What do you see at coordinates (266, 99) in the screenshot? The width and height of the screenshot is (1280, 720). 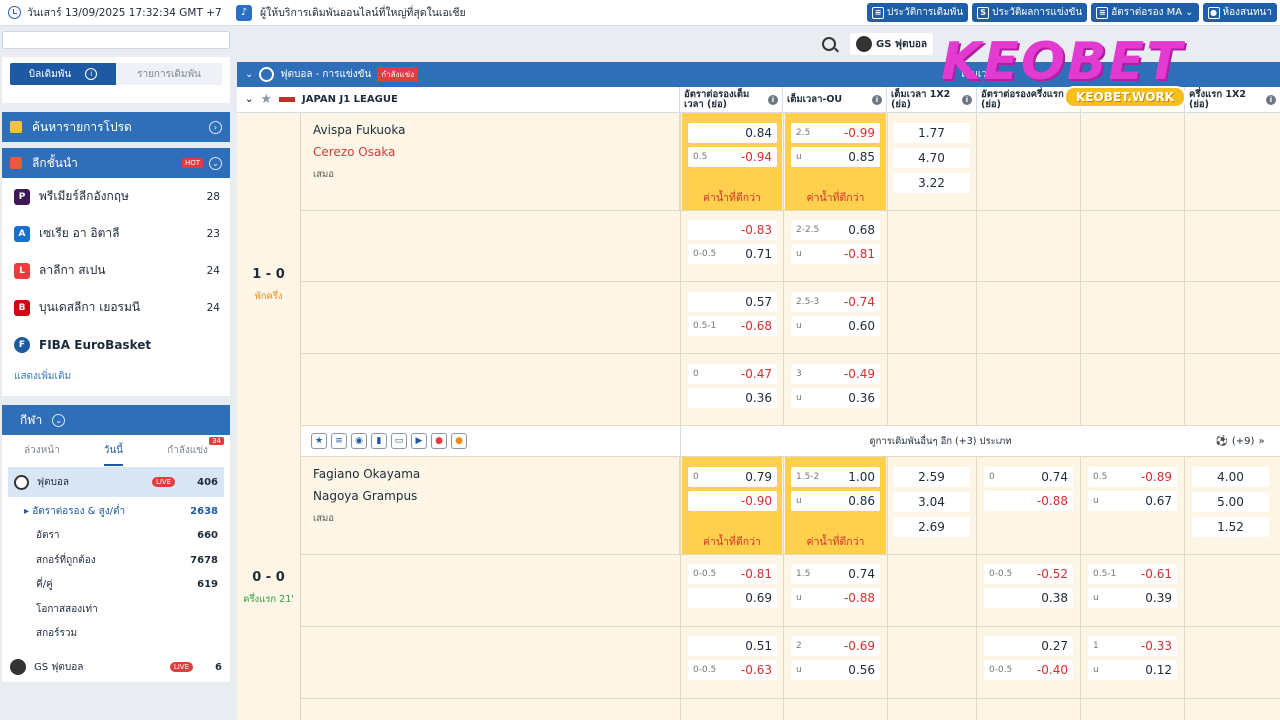 I see `star-icon: ★` at bounding box center [266, 99].